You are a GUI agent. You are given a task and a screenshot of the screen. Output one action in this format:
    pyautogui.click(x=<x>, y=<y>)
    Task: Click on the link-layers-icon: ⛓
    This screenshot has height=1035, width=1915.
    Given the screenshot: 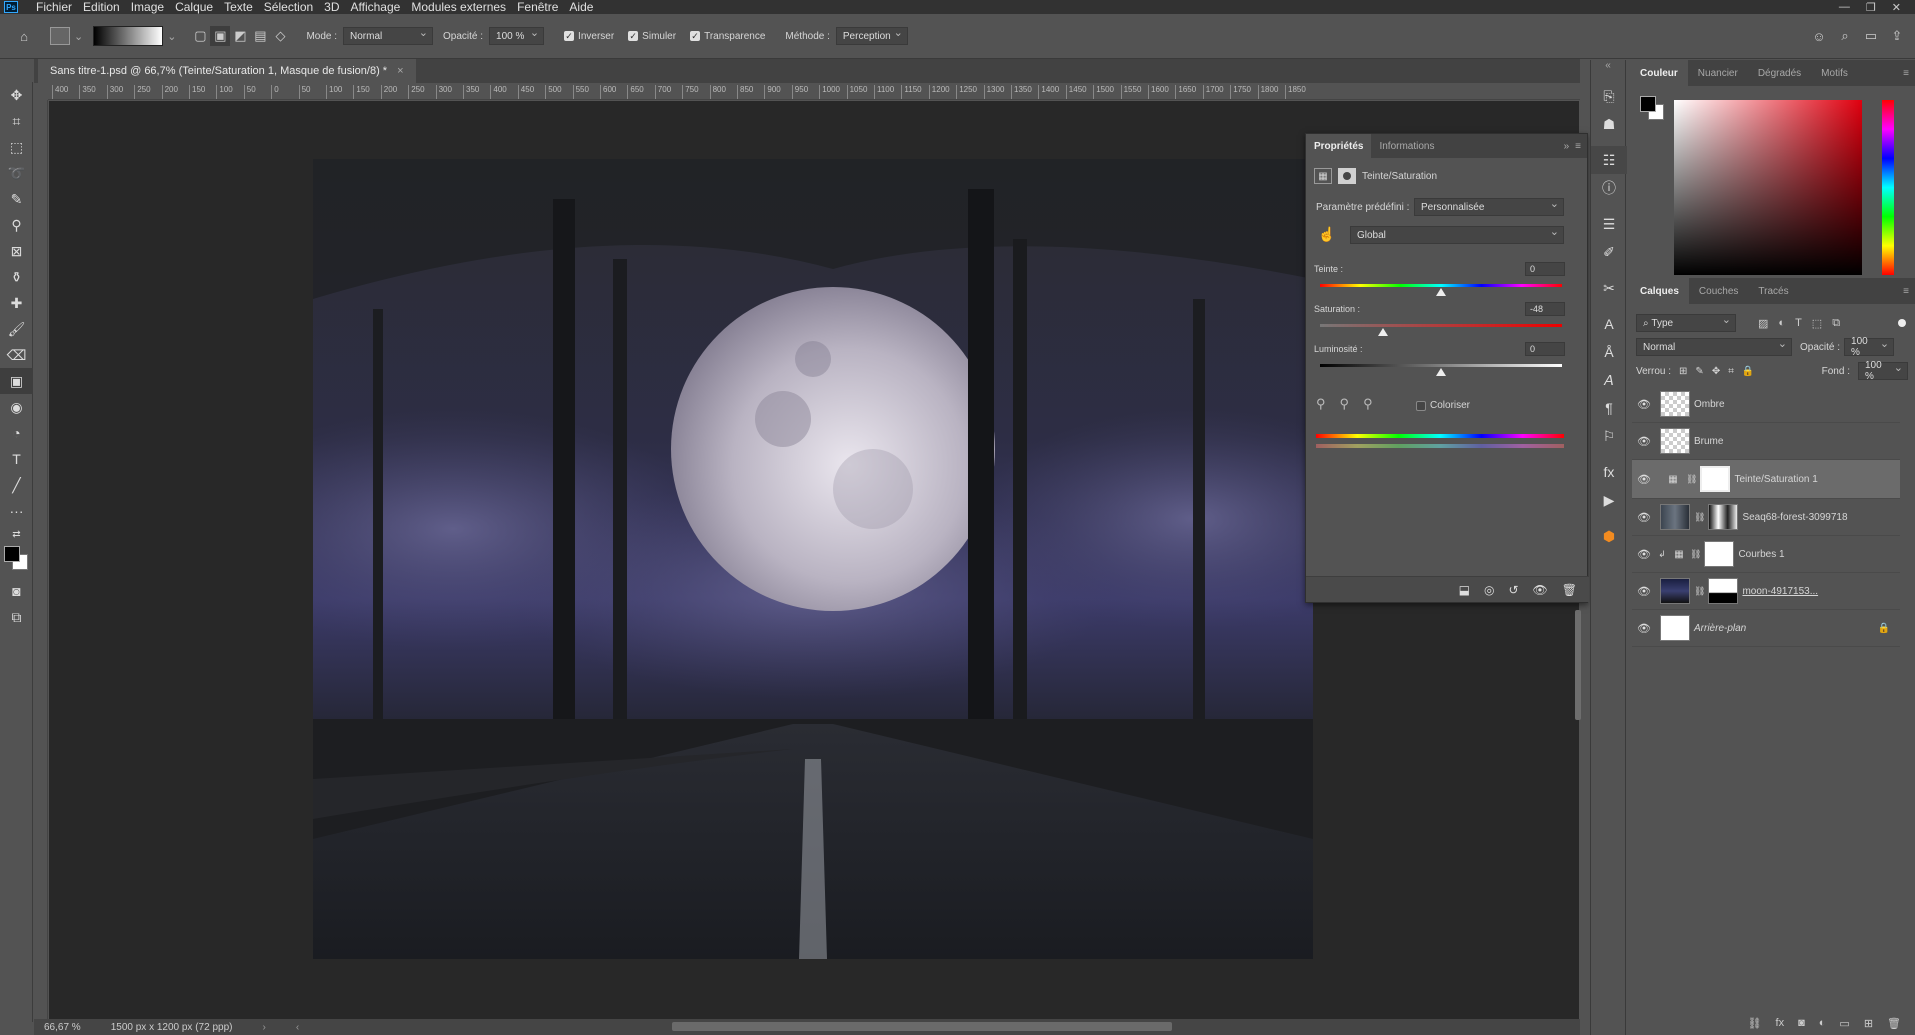 What is the action you would take?
    pyautogui.click(x=1755, y=1023)
    